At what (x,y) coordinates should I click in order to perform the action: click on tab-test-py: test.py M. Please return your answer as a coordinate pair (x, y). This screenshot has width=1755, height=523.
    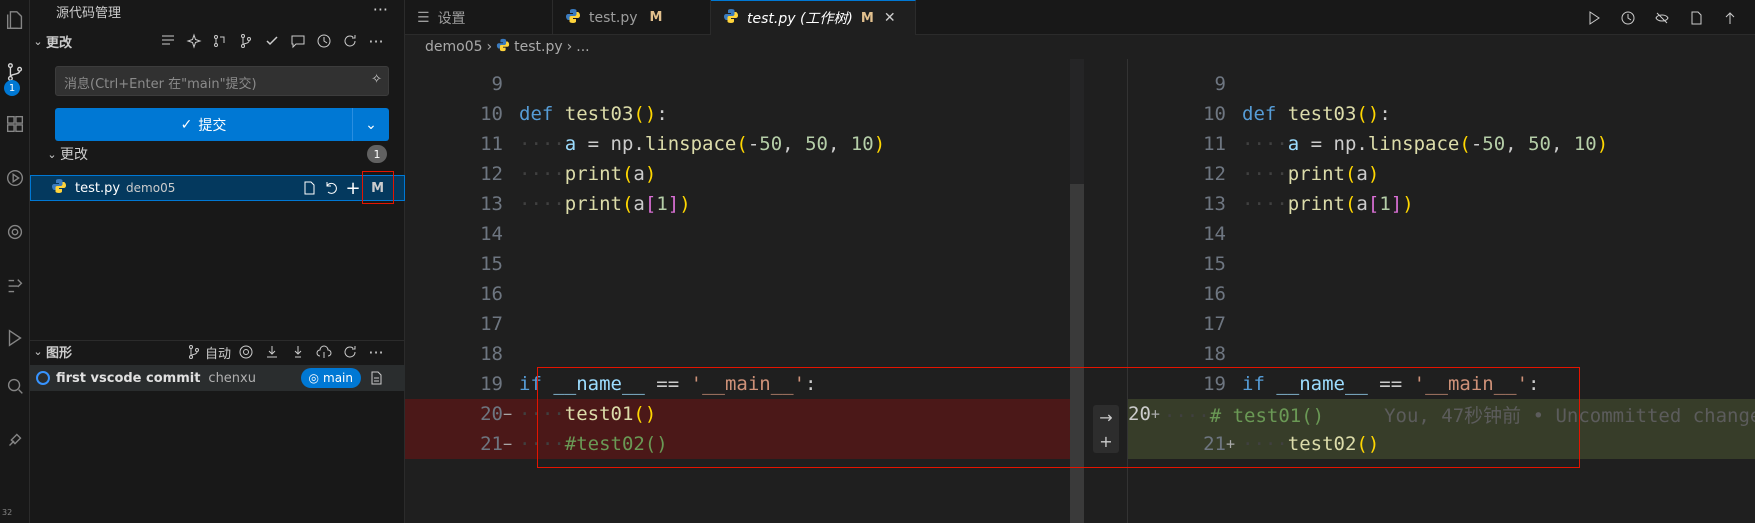
    Looking at the image, I should click on (632, 17).